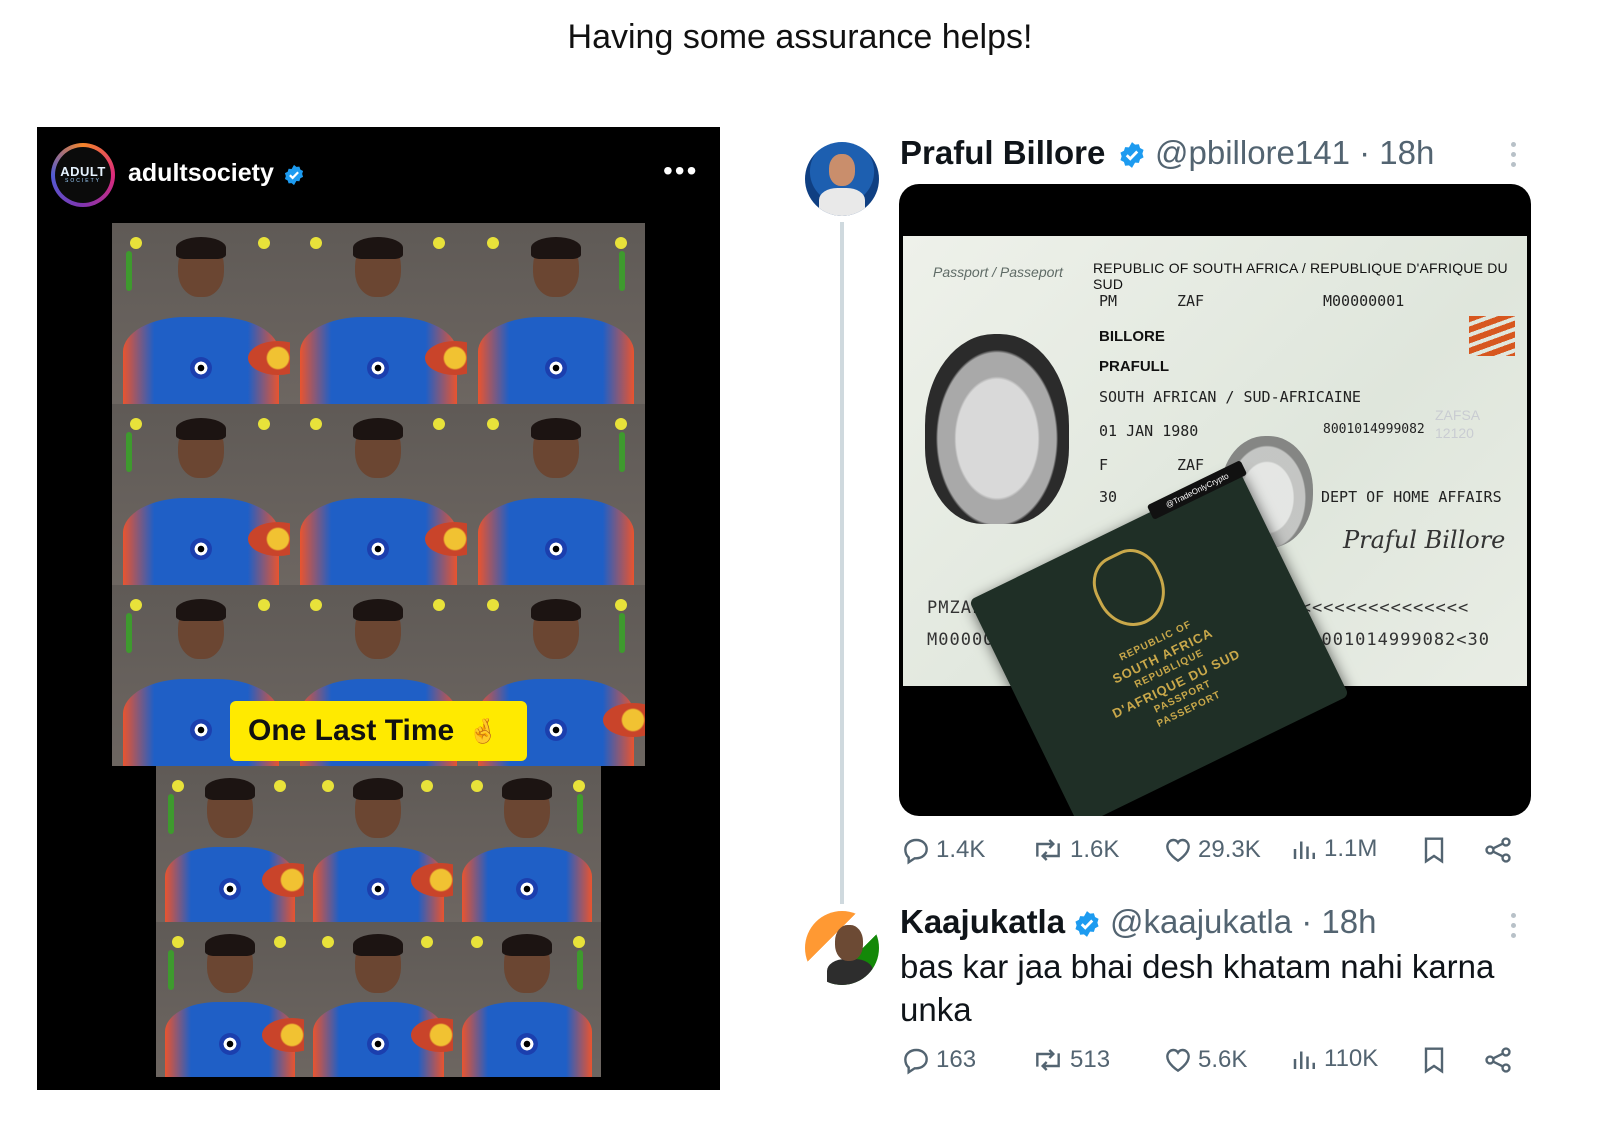 The image size is (1600, 1127). I want to click on player-collage-bottom, so click(378, 921).